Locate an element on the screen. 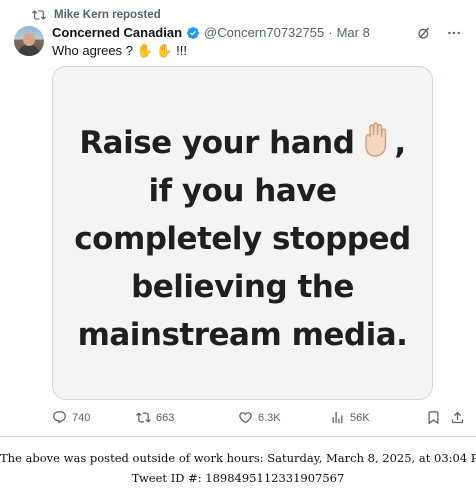  reply-count: 740 is located at coordinates (81, 417).